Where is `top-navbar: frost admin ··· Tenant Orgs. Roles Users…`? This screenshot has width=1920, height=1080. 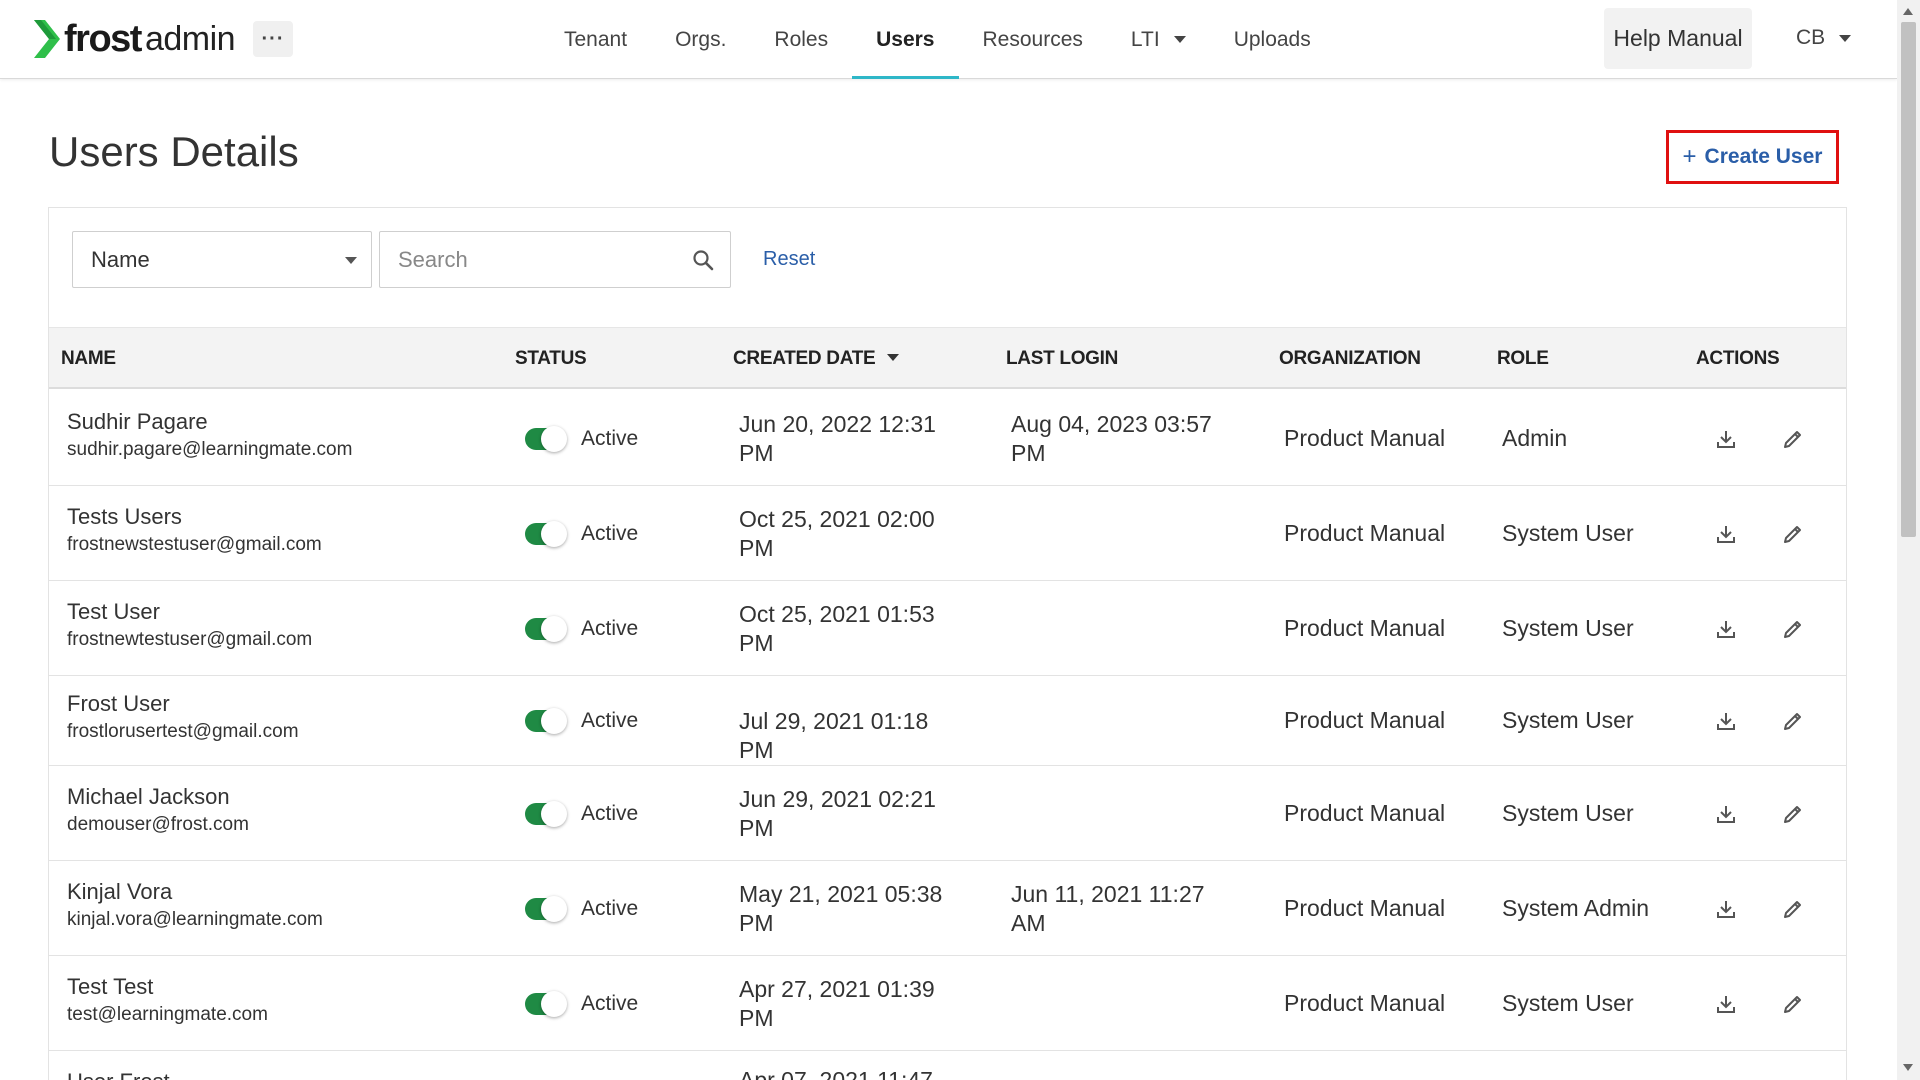
top-navbar: frost admin ··· Tenant Orgs. Roles Users… is located at coordinates (948, 39).